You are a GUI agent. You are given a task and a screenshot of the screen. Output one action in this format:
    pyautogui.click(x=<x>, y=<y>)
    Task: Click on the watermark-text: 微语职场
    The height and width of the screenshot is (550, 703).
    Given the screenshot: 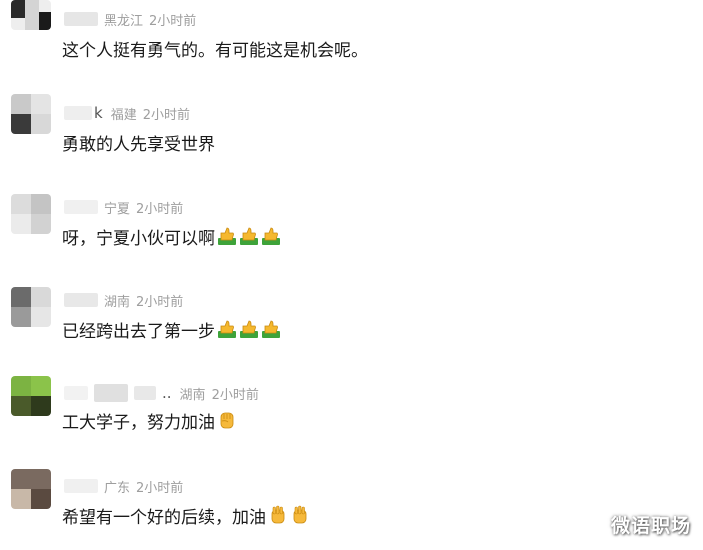 What is the action you would take?
    pyautogui.click(x=650, y=526)
    